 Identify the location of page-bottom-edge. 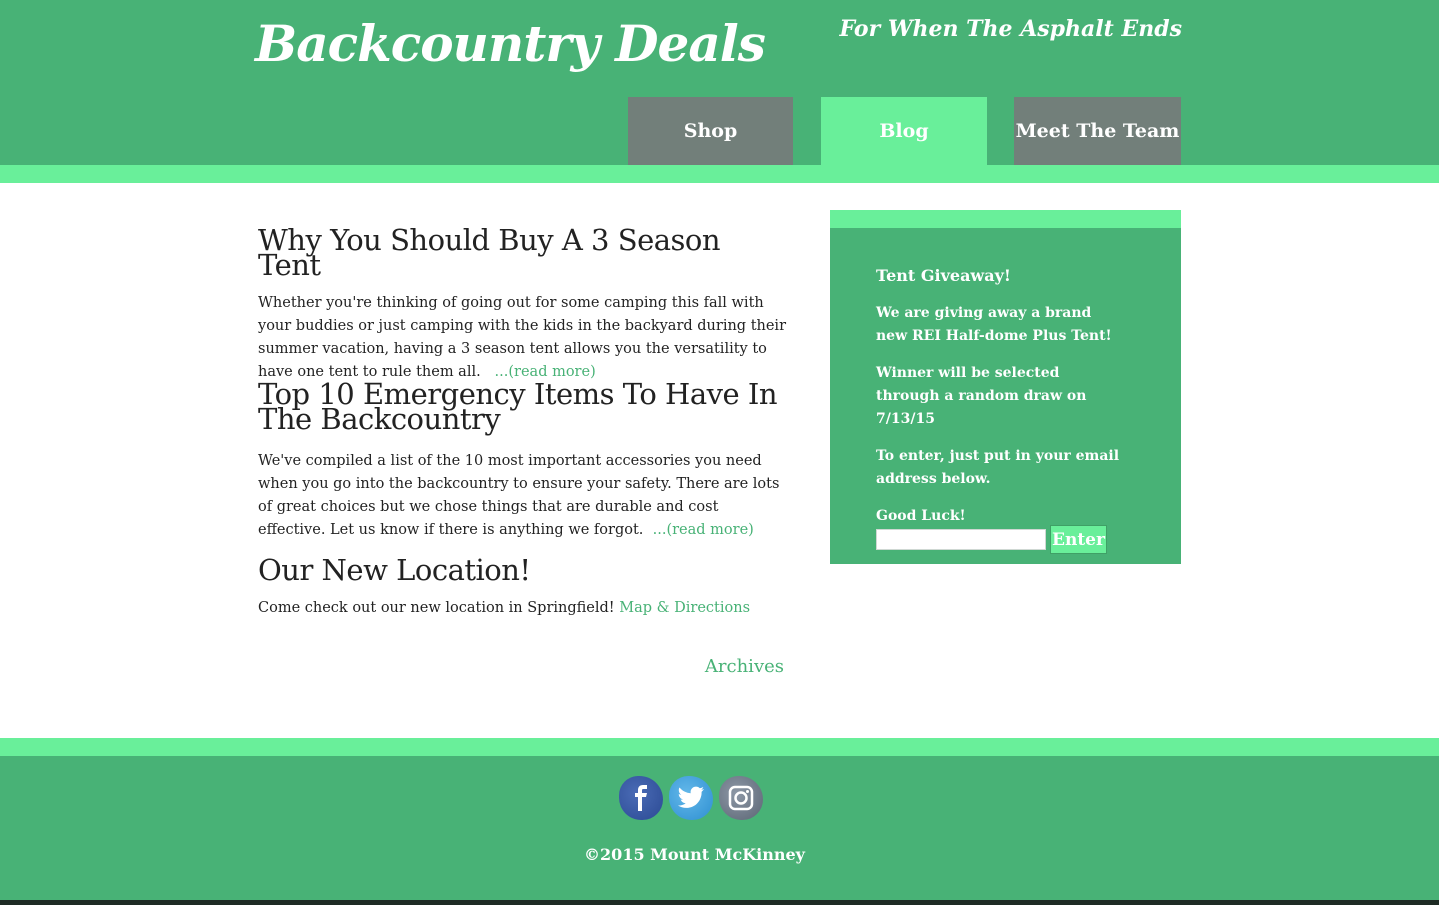
(719, 902).